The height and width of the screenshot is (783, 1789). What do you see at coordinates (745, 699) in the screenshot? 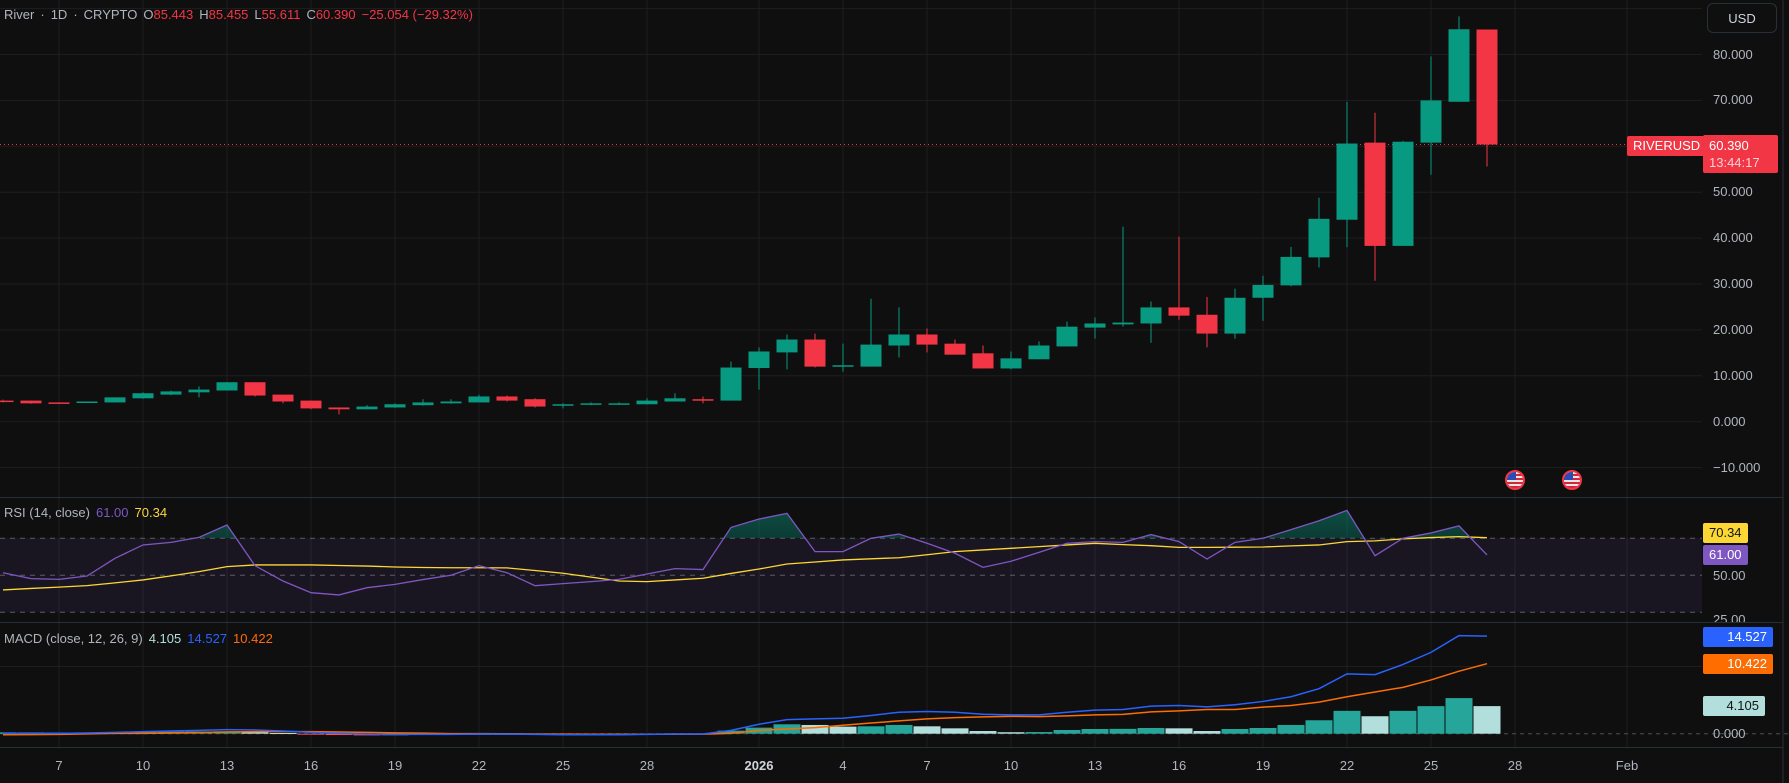
I see `macd-signal-line` at bounding box center [745, 699].